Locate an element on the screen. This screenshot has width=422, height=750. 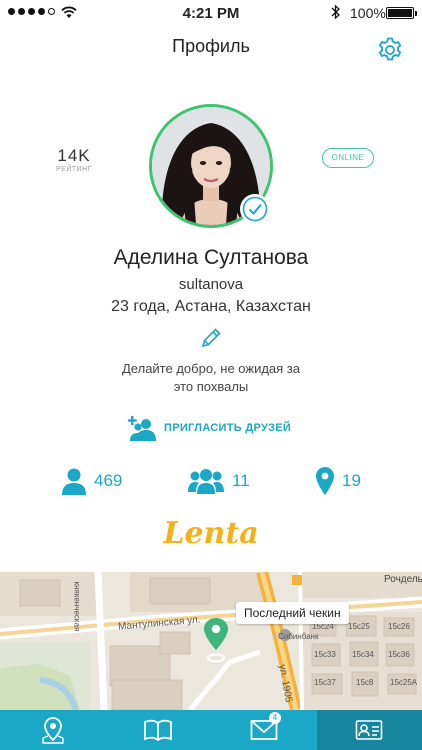
invite-friends-button: ПРИГЛАСИТЬ ДРУЗЕЙ is located at coordinates (209, 428).